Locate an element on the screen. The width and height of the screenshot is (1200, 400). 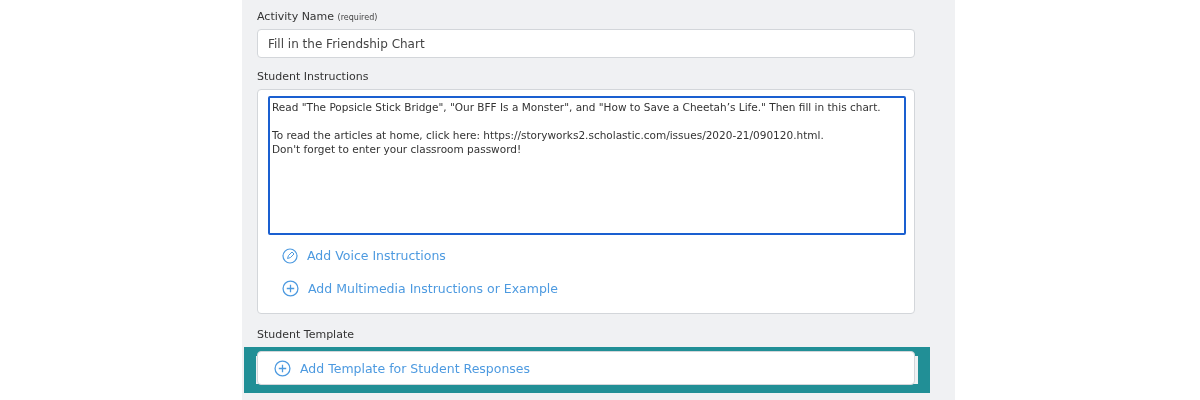
add-template-link: Add Template for Student Responses is located at coordinates (402, 368).